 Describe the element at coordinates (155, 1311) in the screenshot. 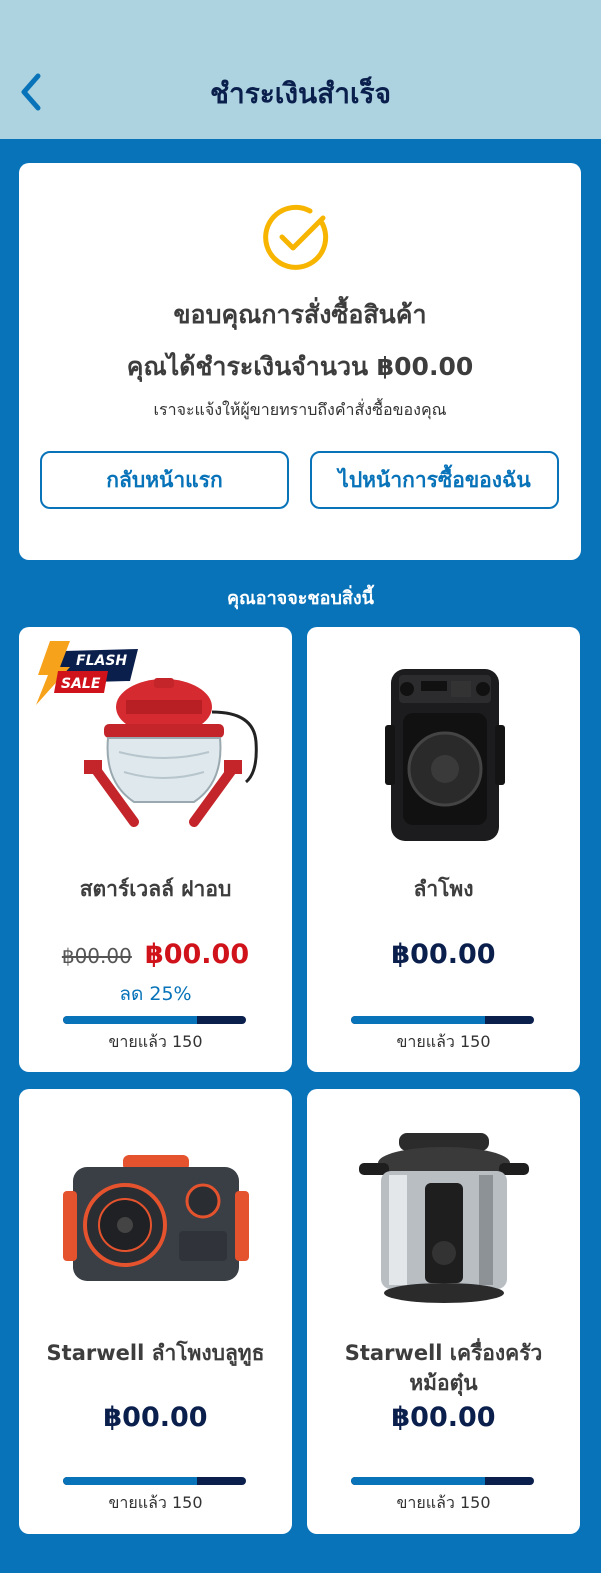

I see `product-card-bluetooth-speaker: Starwell ลำโพงบลูทูธ ฿00.00 ขายแล้ว 150` at that location.